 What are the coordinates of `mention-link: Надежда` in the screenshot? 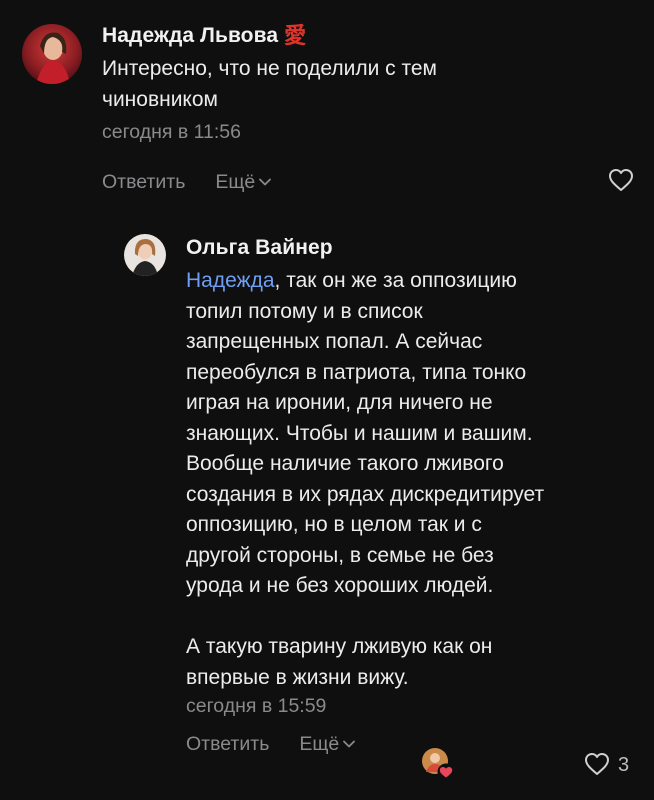 It's located at (230, 280).